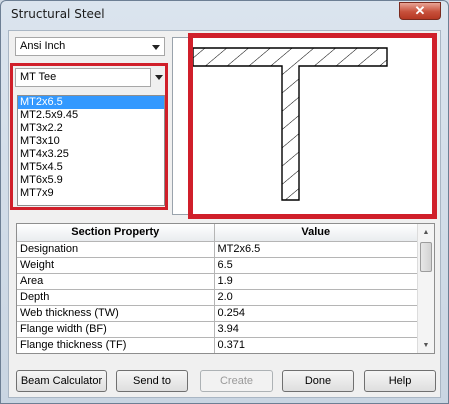 The width and height of the screenshot is (449, 404). I want to click on table-row: Area 1.9, so click(217, 281).